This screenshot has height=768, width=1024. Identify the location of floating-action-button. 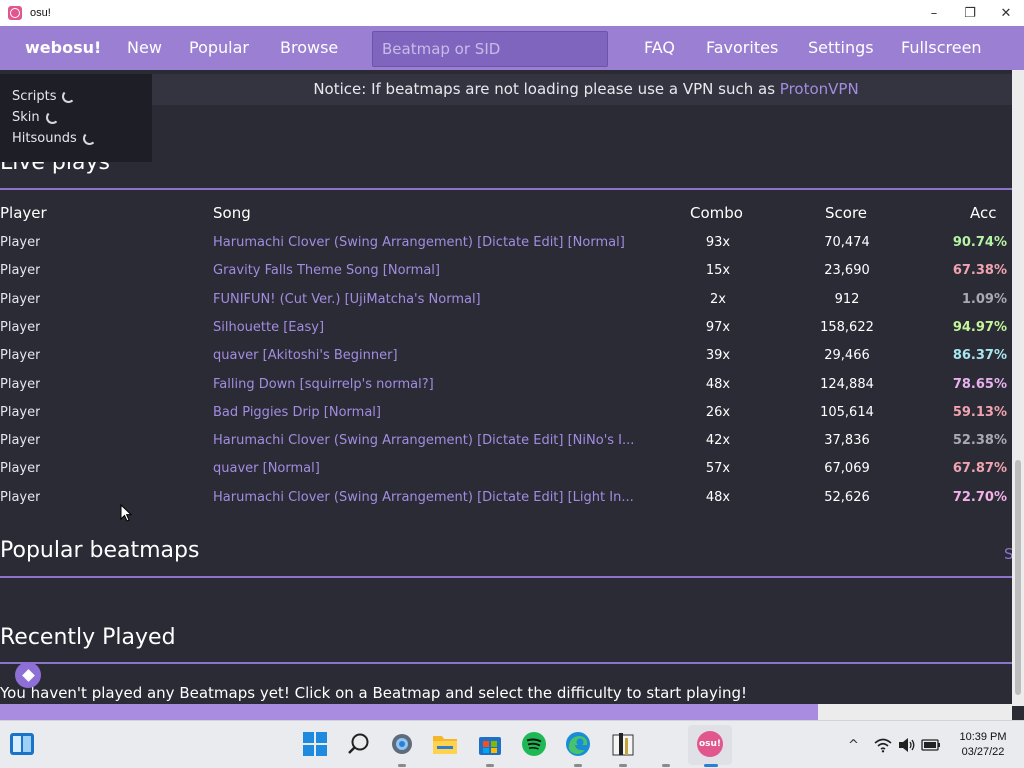
(28, 675).